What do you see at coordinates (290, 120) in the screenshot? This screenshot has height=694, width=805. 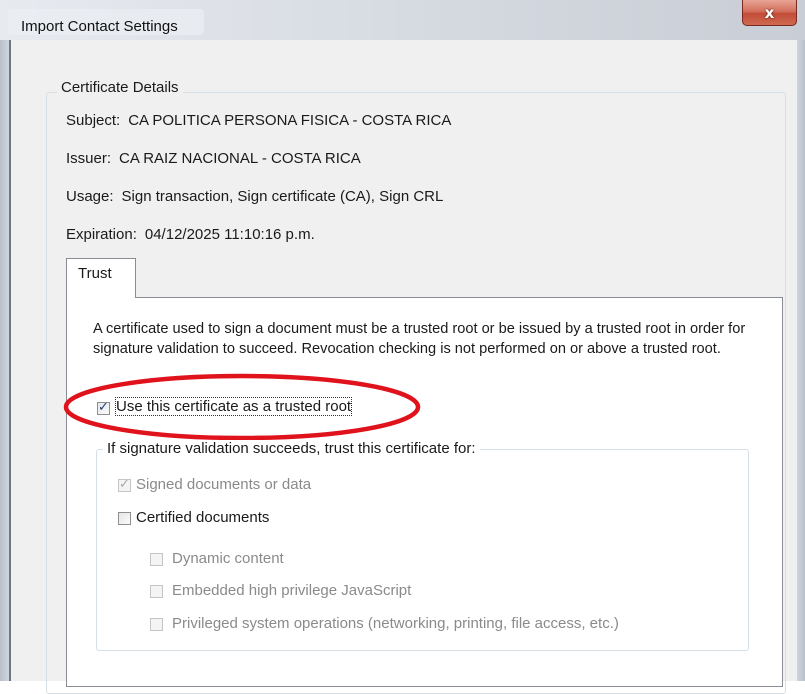 I see `subject-value: CA POLITICA PERSONA FISICA - COSTA RICA` at bounding box center [290, 120].